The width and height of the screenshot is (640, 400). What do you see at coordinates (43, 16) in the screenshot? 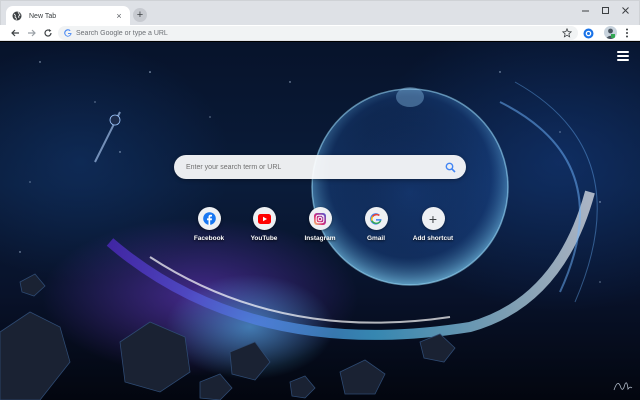
I see `tab-title: New Tab` at bounding box center [43, 16].